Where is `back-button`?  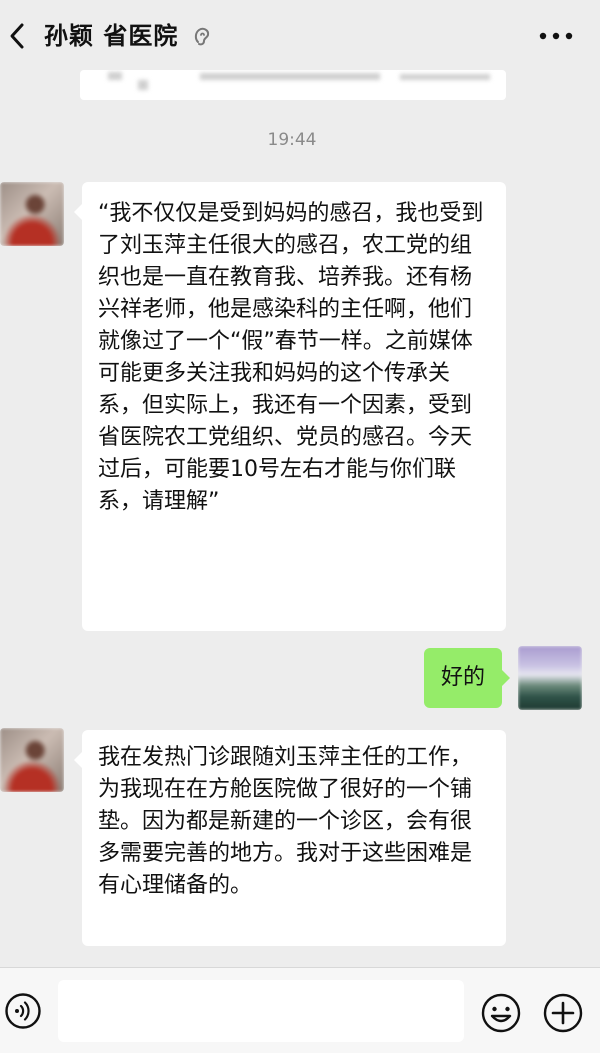 back-button is located at coordinates (17, 36).